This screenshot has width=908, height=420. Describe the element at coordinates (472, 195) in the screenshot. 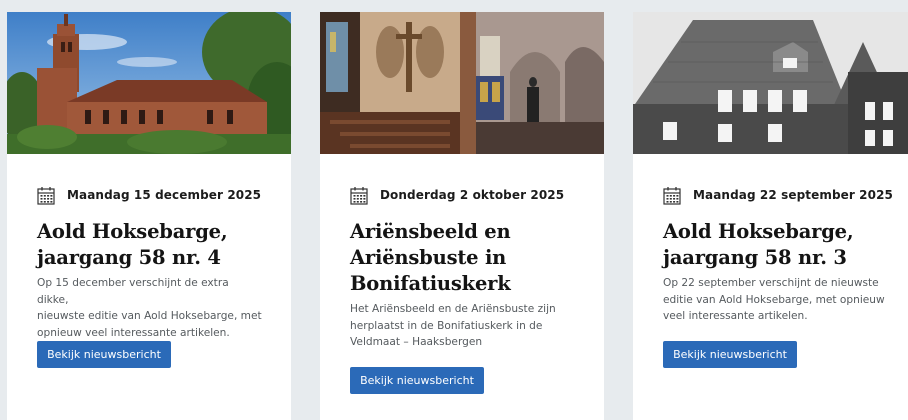

I see `card-date: Donderdag 2 oktober 2025` at that location.